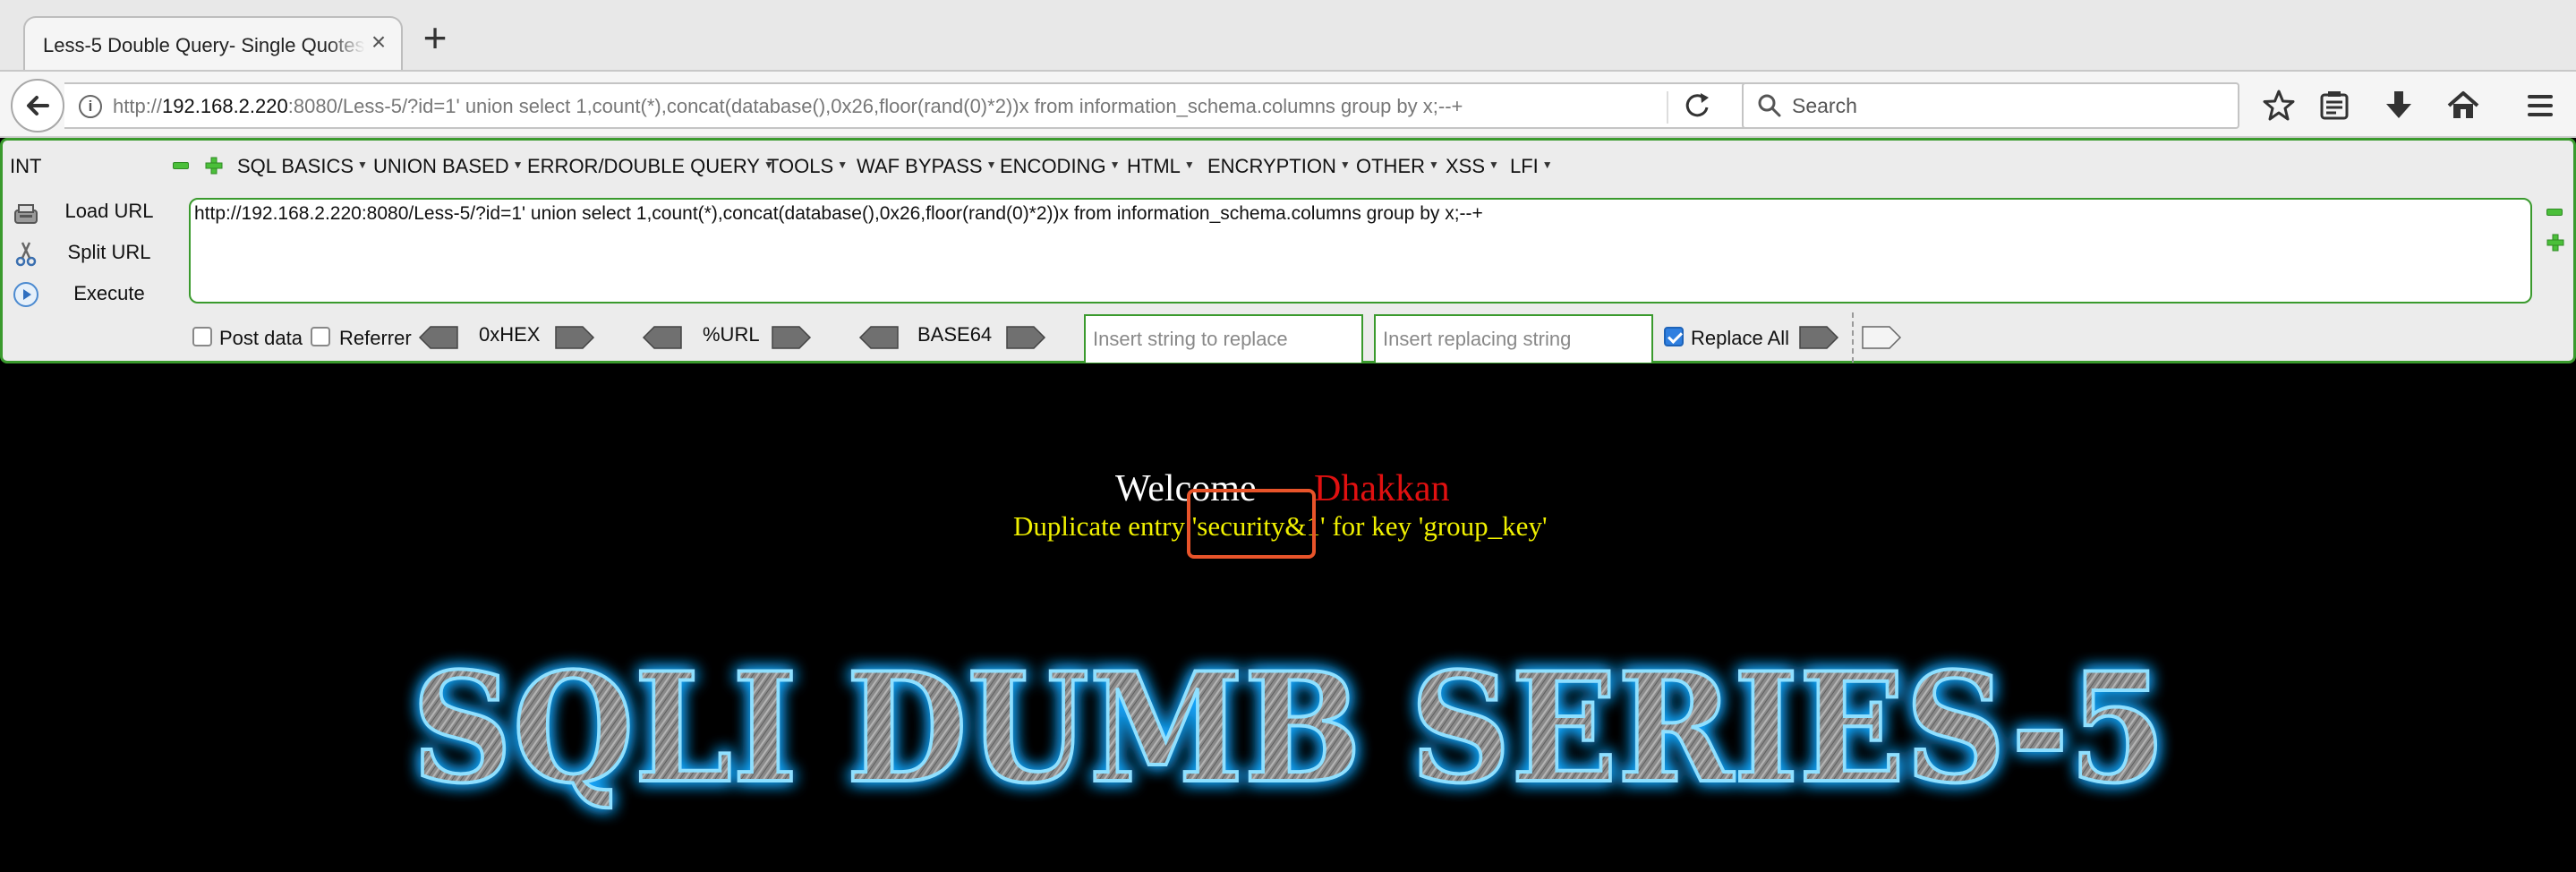 This screenshot has height=872, width=2576. What do you see at coordinates (109, 211) in the screenshot?
I see `load-url-button: Load URL` at bounding box center [109, 211].